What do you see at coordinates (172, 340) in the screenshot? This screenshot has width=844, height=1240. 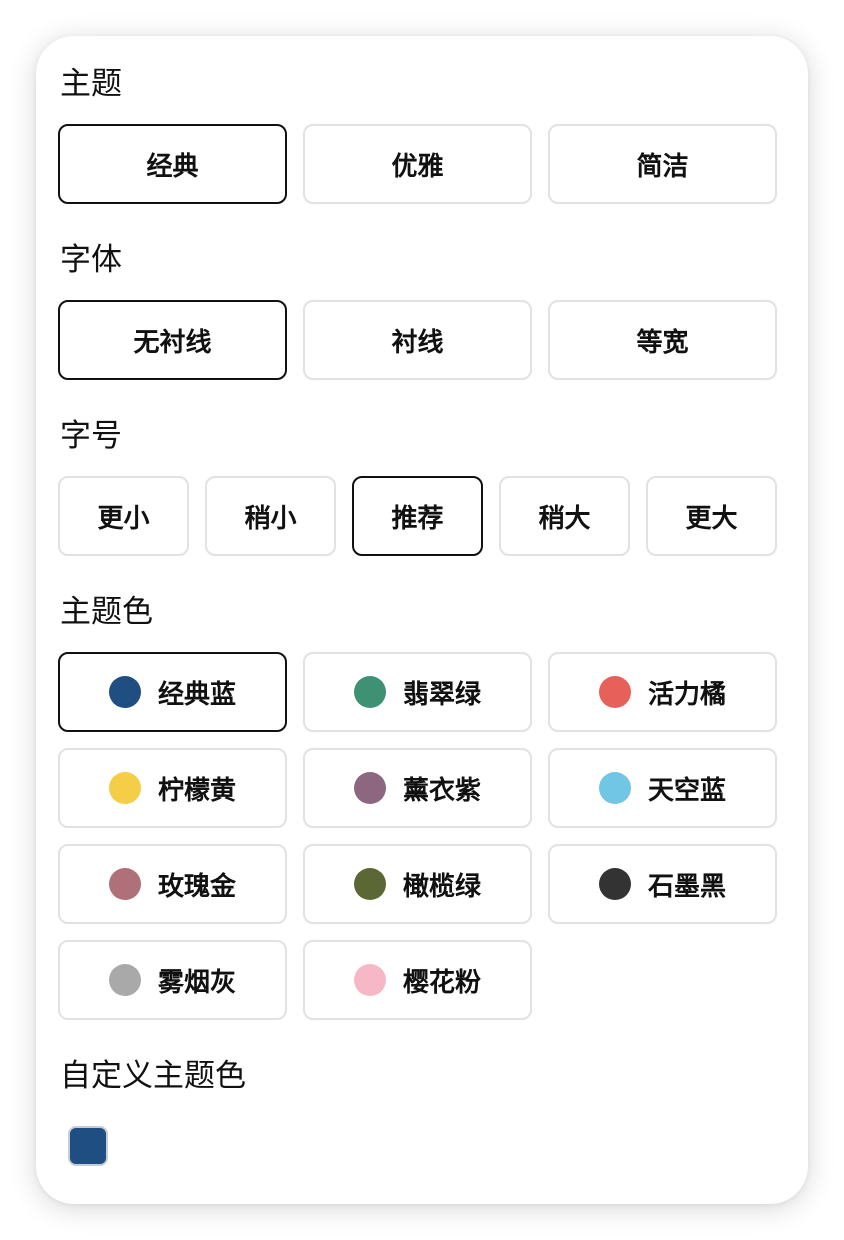 I see `font-option-sans: 无衬线` at bounding box center [172, 340].